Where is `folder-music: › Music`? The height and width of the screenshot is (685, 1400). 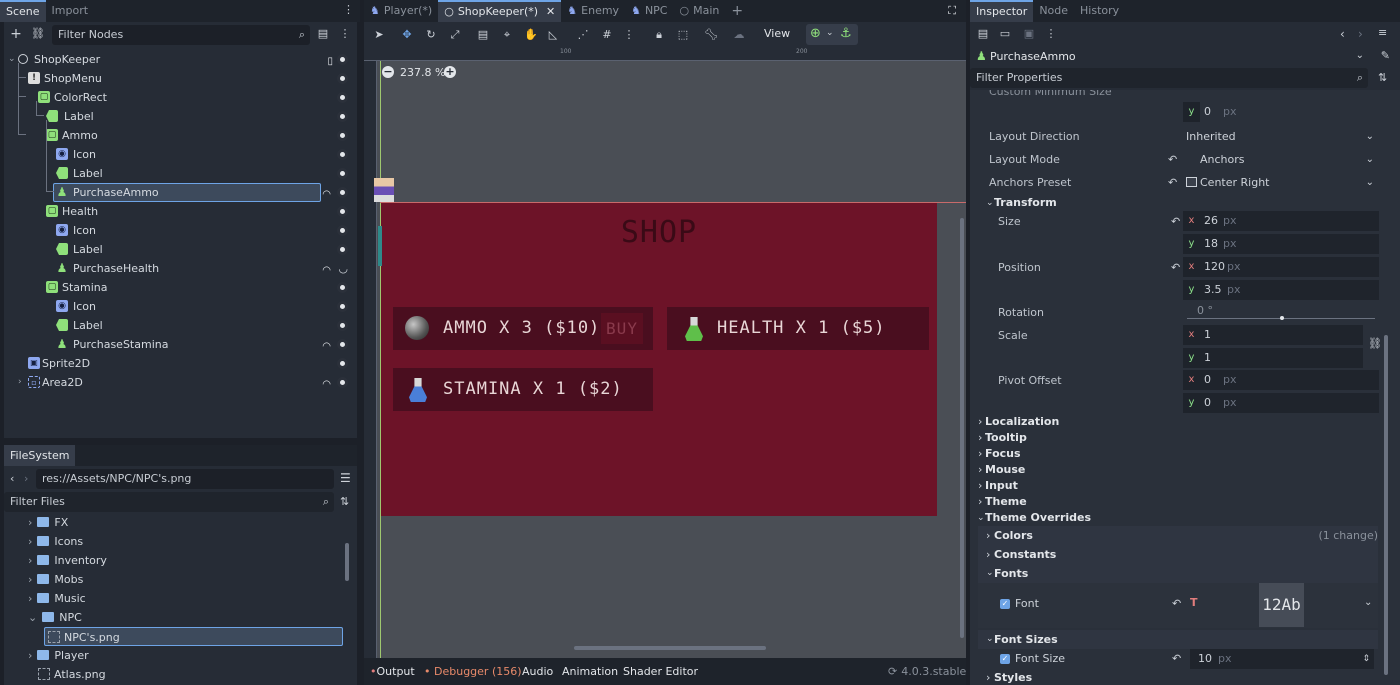
folder-music: › Music is located at coordinates (178, 598).